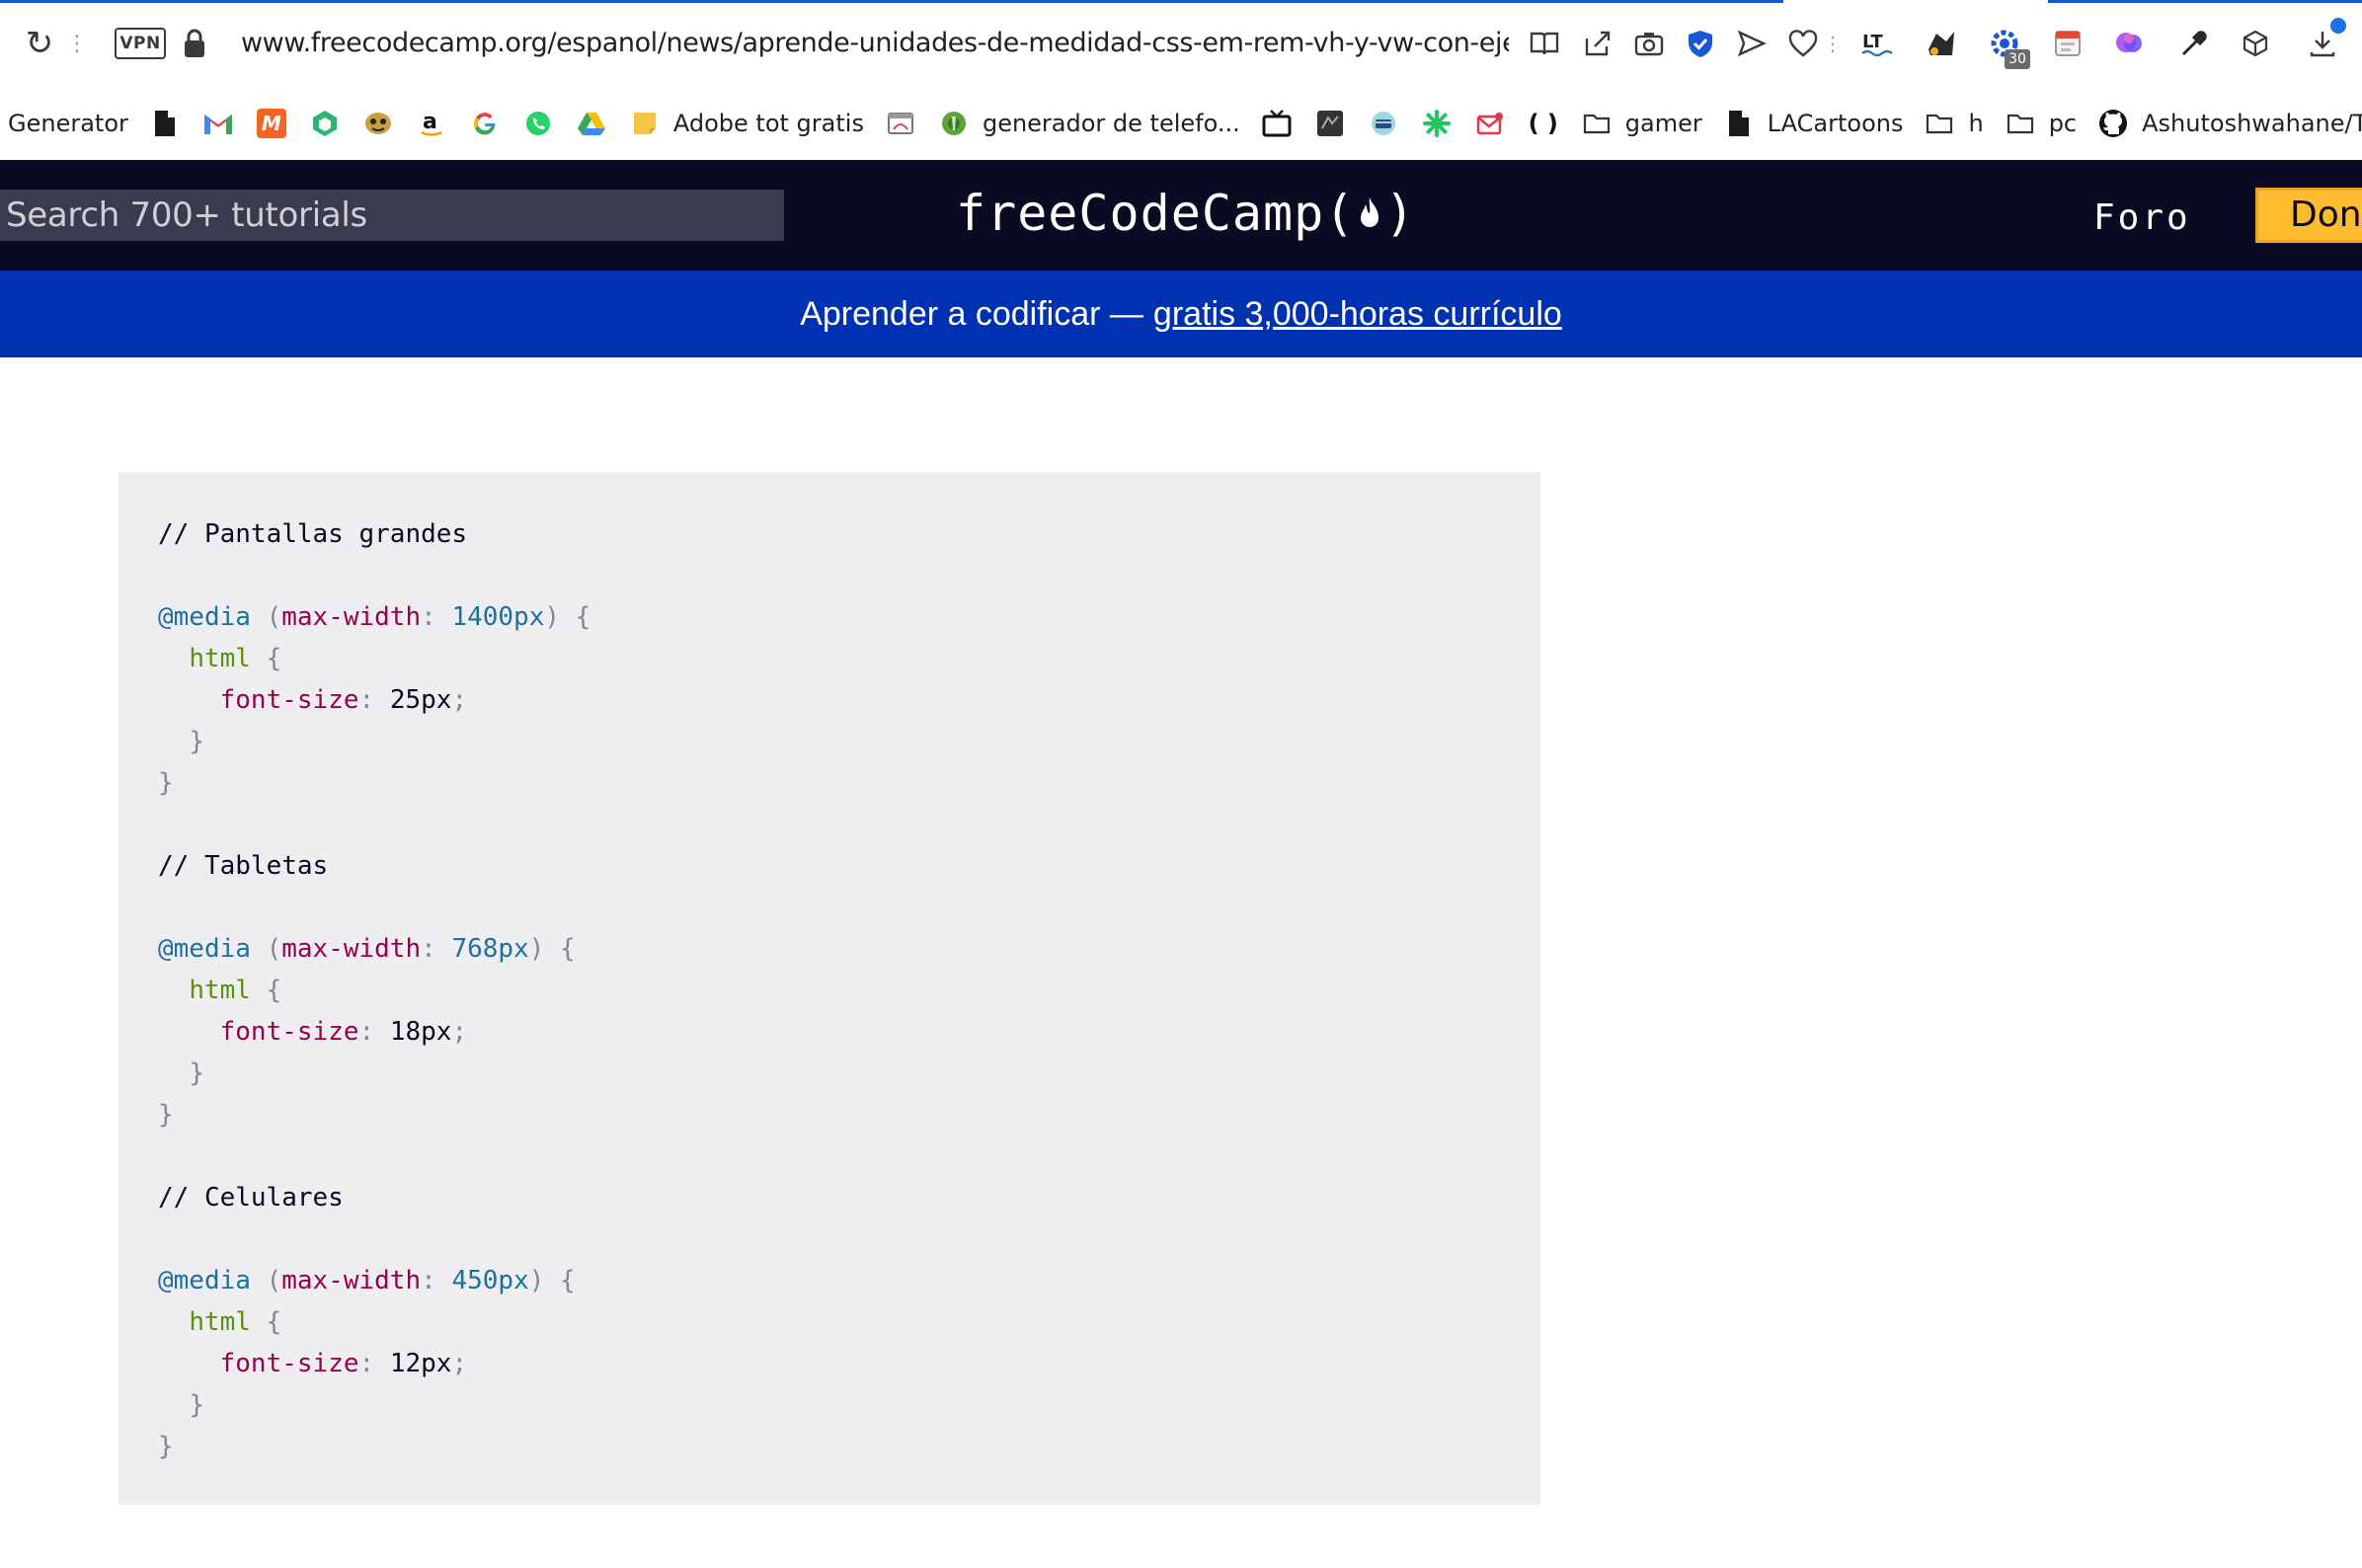 The image size is (2362, 1568). What do you see at coordinates (378, 123) in the screenshot?
I see `bookmark-mask-app` at bounding box center [378, 123].